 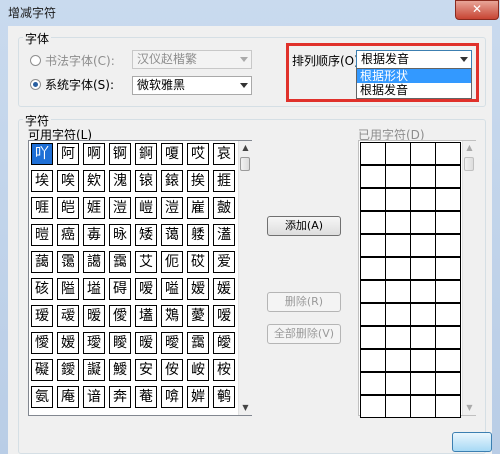 What do you see at coordinates (469, 408) in the screenshot?
I see `scroll-down-icon: ▼` at bounding box center [469, 408].